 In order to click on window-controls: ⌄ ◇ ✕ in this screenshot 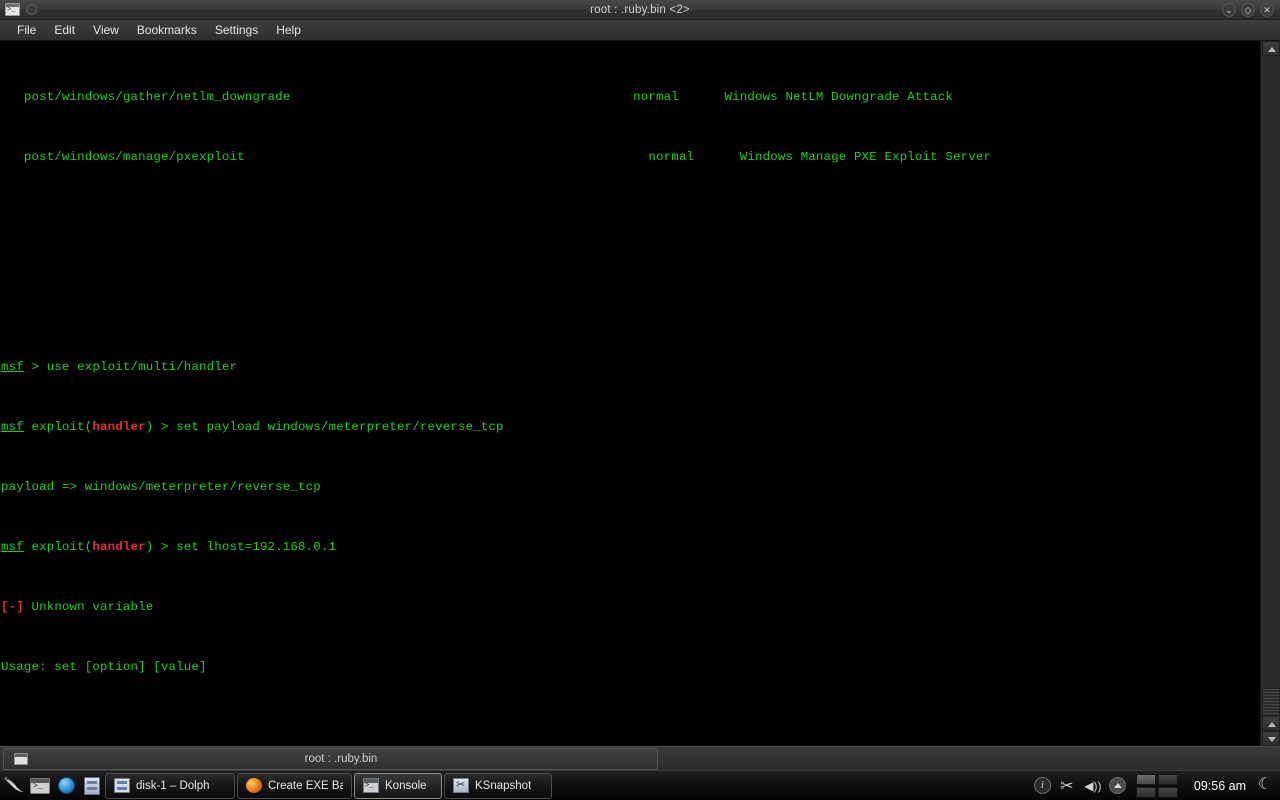, I will do `click(1251, 9)`.